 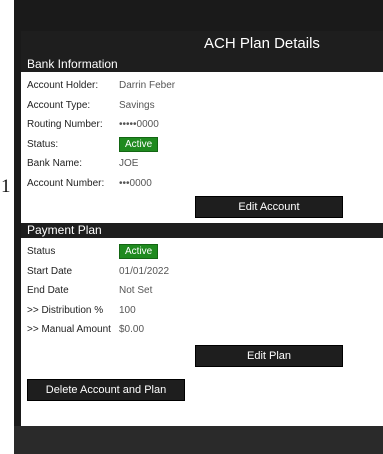 What do you see at coordinates (202, 164) in the screenshot?
I see `bank-name-row: Bank Name: JOE` at bounding box center [202, 164].